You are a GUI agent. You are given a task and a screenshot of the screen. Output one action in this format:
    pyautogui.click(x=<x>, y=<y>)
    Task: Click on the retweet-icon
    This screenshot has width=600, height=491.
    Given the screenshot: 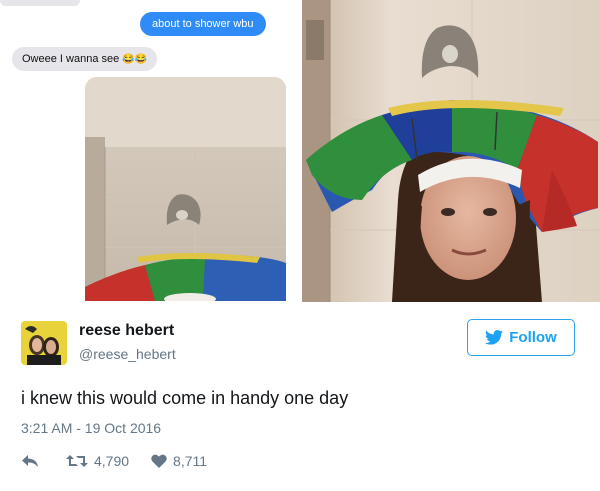 What is the action you would take?
    pyautogui.click(x=77, y=461)
    